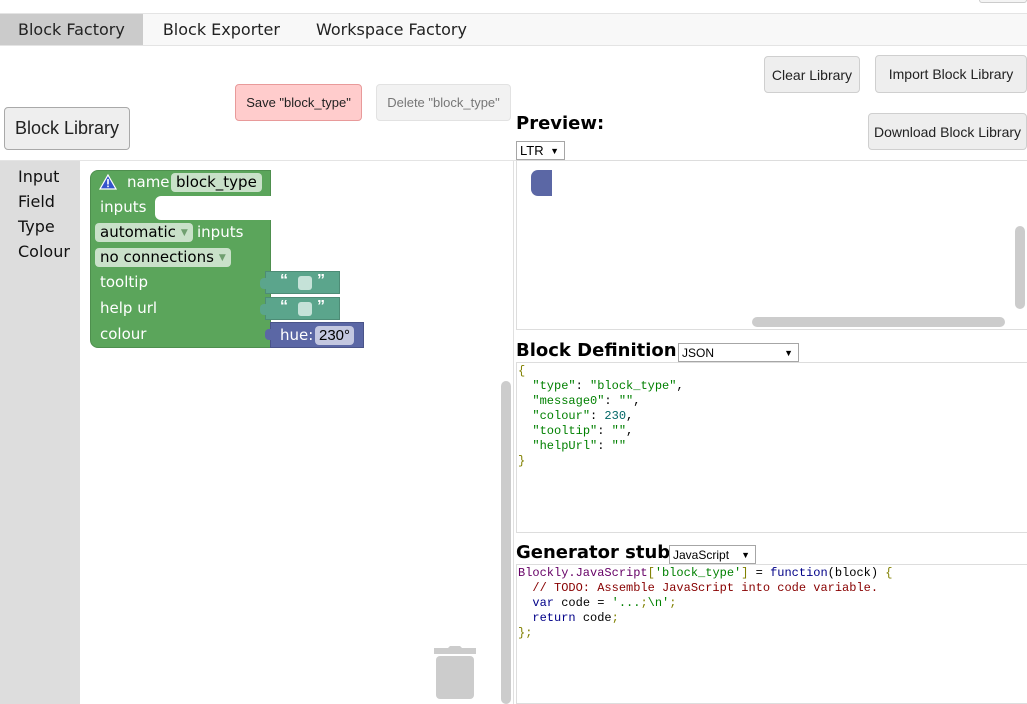 Image resolution: width=1027 pixels, height=704 pixels. What do you see at coordinates (297, 335) in the screenshot?
I see `hue-label: hue:` at bounding box center [297, 335].